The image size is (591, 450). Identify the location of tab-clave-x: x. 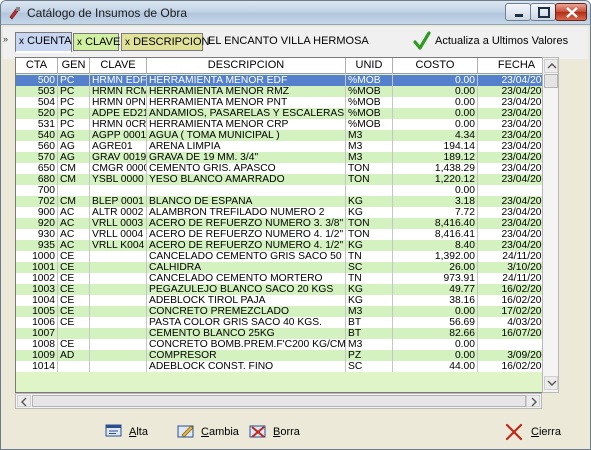
(79, 42).